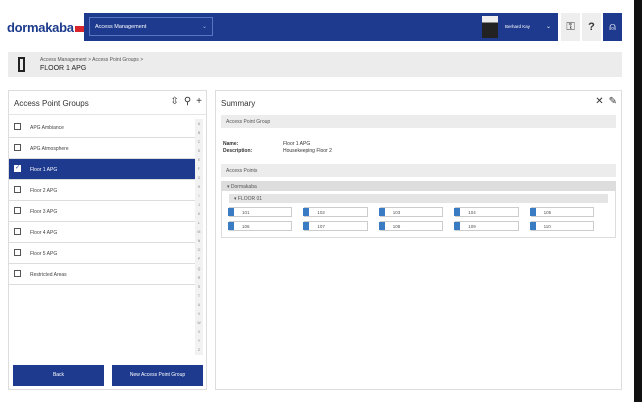 This screenshot has width=642, height=402. Describe the element at coordinates (411, 212) in the screenshot. I see `access-point: 103` at that location.